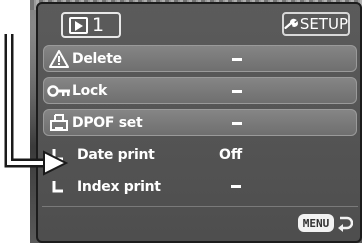 This screenshot has height=243, width=362. I want to click on menu-item-dpof-set: DPOF set, so click(200, 122).